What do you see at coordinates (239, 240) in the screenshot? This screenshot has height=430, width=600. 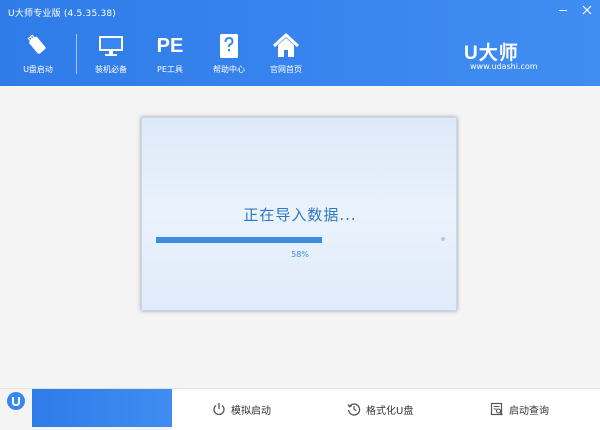 I see `progress-fill` at bounding box center [239, 240].